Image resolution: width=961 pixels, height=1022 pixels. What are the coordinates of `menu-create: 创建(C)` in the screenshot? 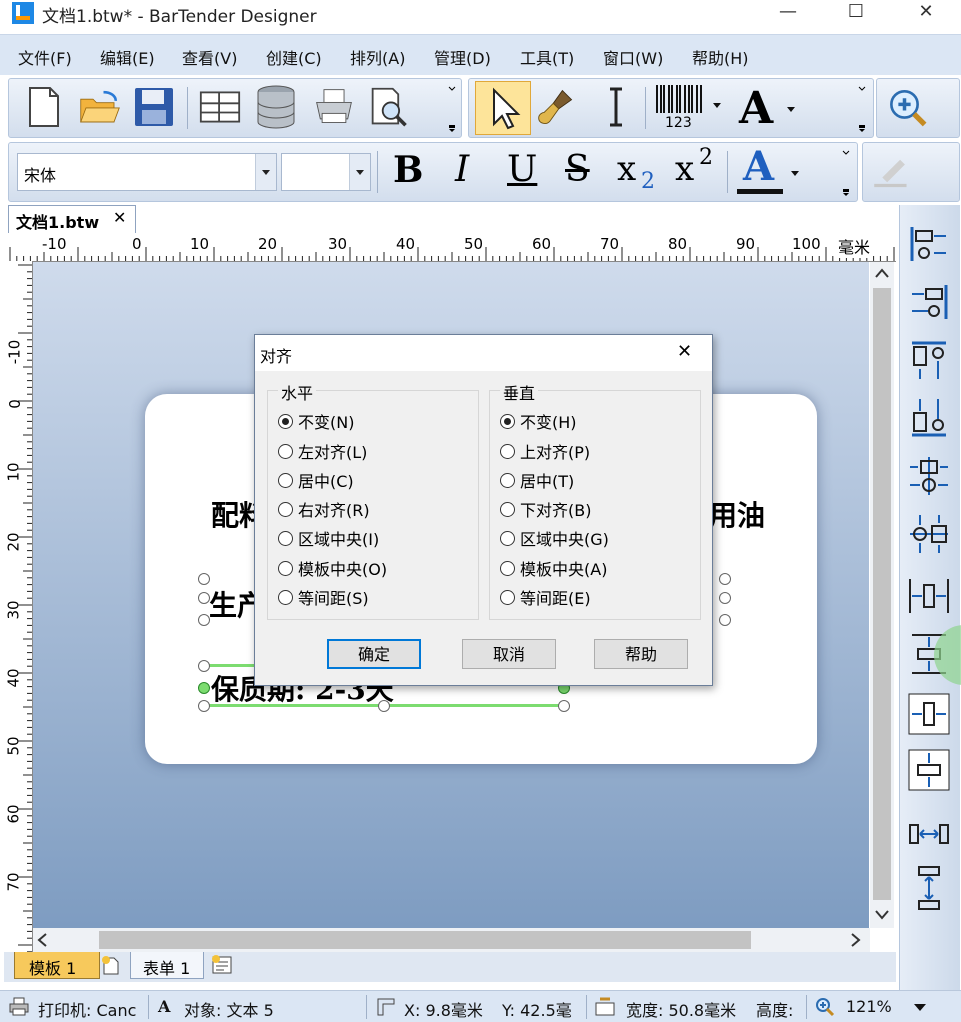 It's located at (294, 57).